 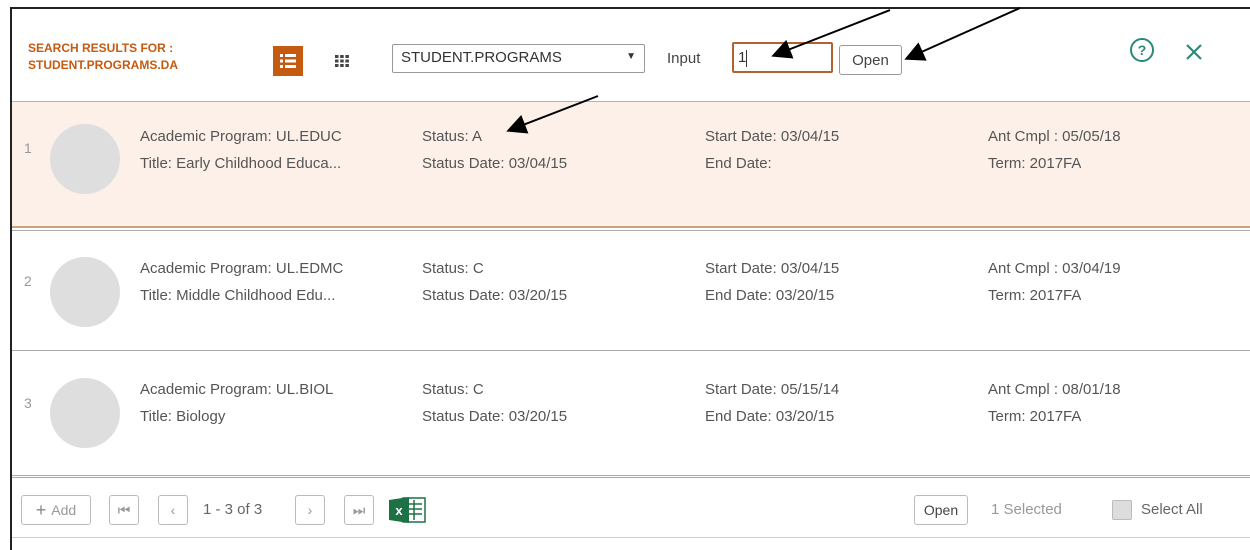 What do you see at coordinates (28, 281) in the screenshot?
I see `row-index: 2` at bounding box center [28, 281].